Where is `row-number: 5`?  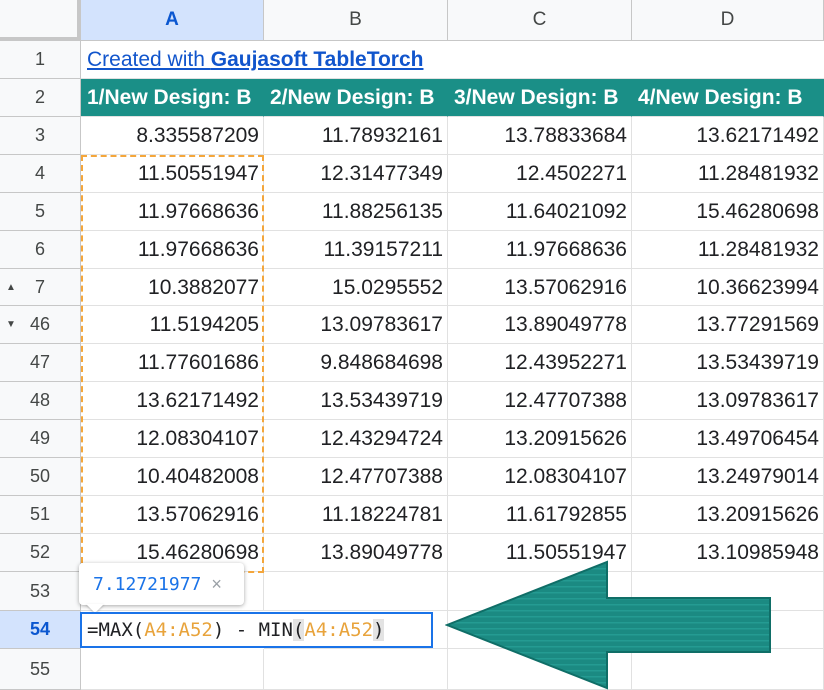 row-number: 5 is located at coordinates (39, 211).